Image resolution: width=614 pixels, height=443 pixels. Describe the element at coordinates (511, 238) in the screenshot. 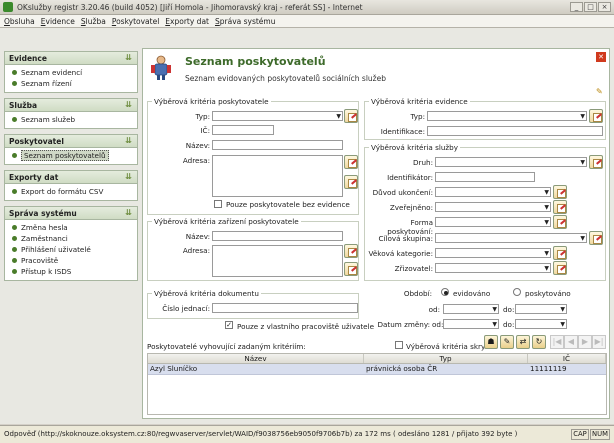

I see `target-group-select` at that location.